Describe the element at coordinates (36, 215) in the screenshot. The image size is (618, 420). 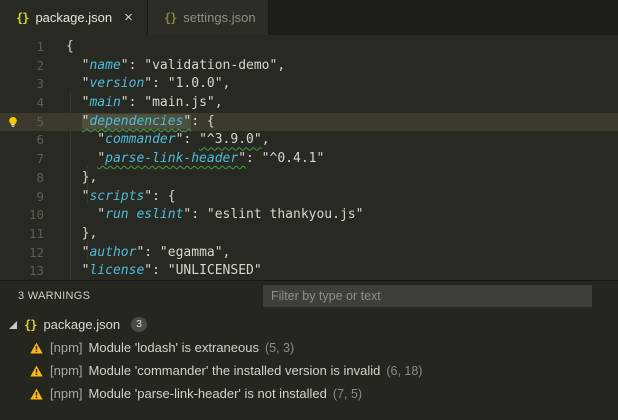
I see `line-number: 10` at that location.